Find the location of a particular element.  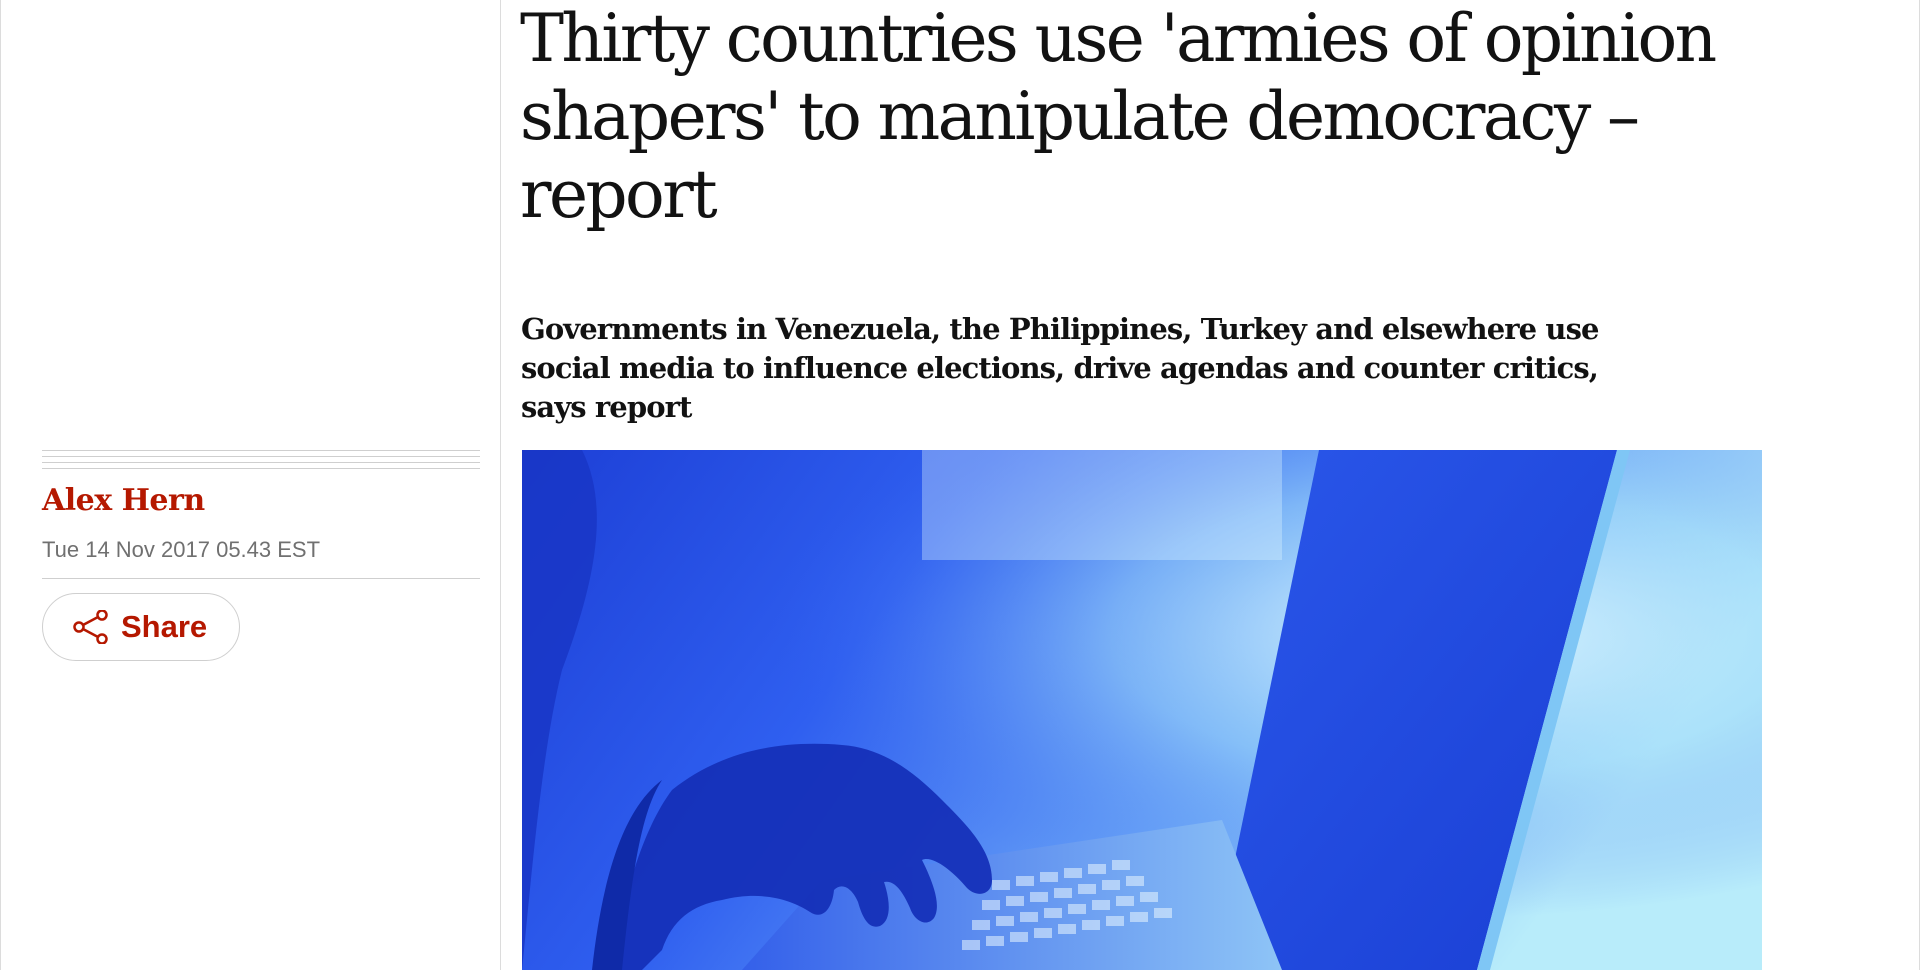

share-button: Share is located at coordinates (141, 627).